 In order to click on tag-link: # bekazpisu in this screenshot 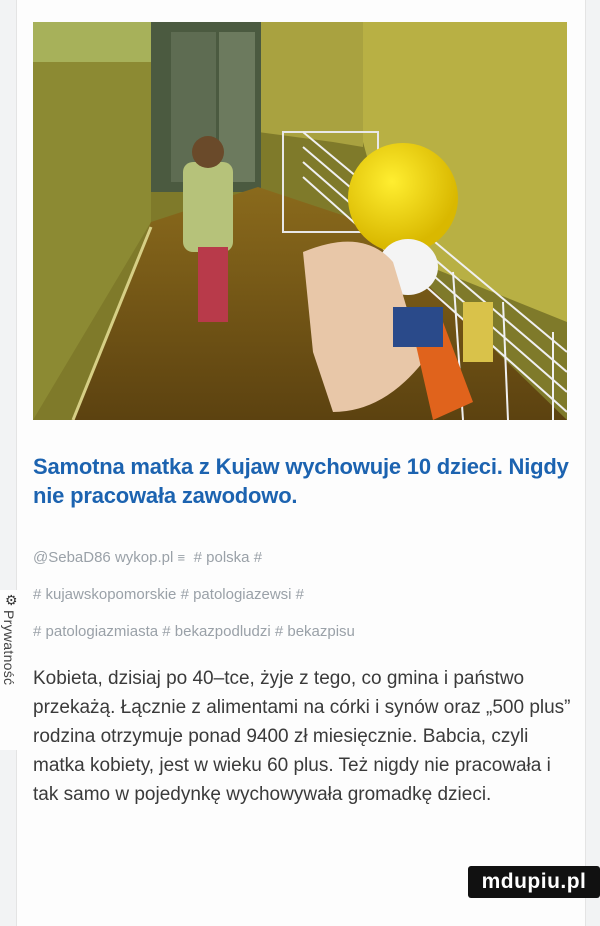, I will do `click(315, 631)`.